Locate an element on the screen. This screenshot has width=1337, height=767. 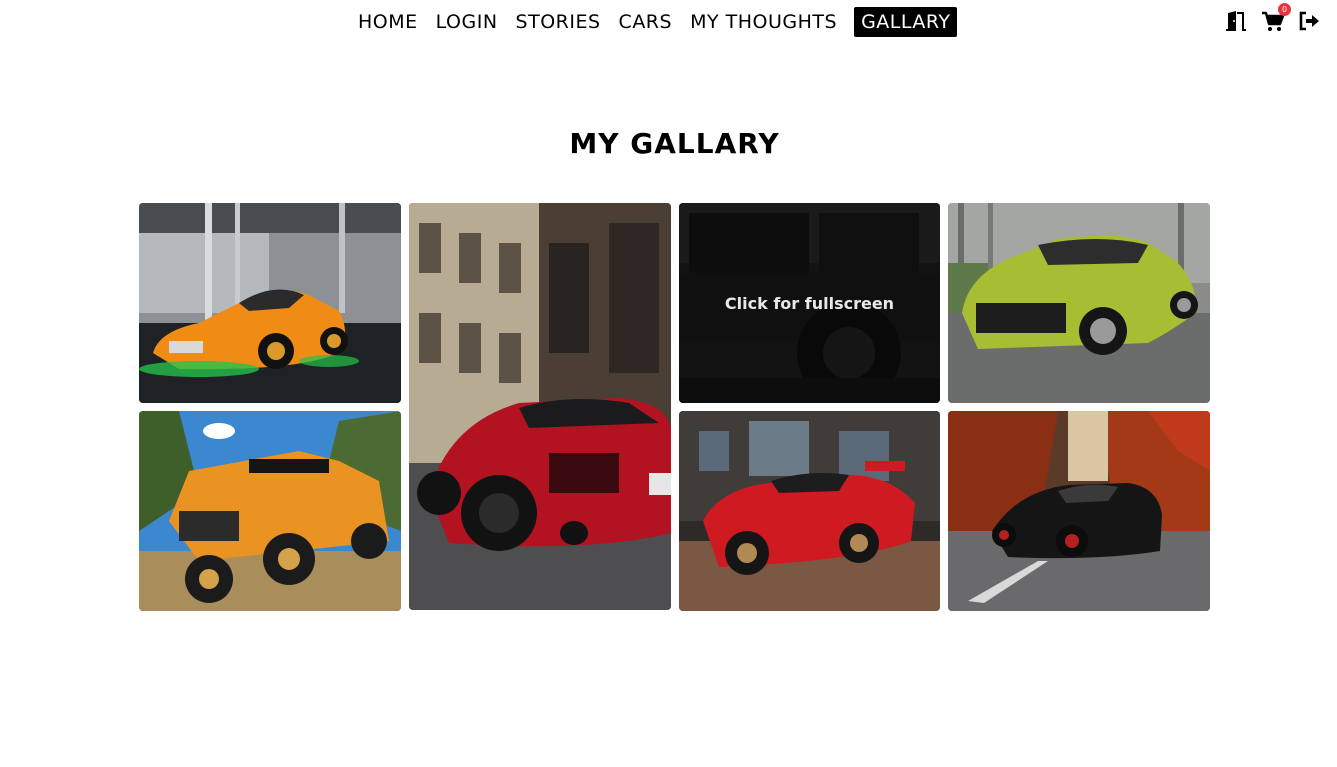
gallery-image-red-race-car is located at coordinates (809, 511).